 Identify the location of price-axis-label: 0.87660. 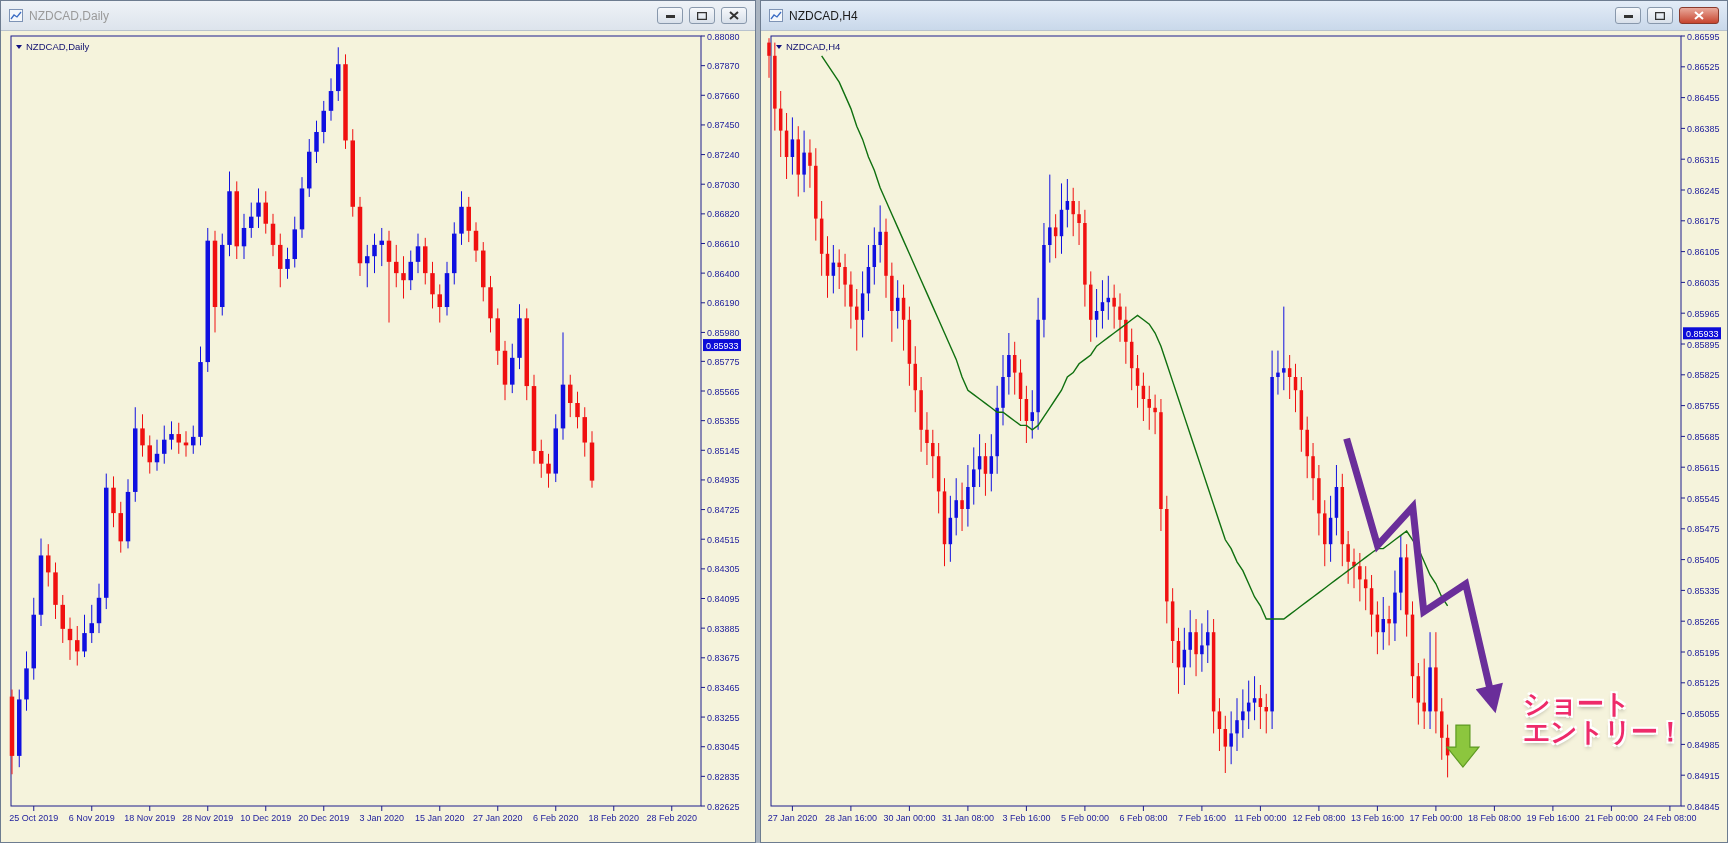
(723, 95).